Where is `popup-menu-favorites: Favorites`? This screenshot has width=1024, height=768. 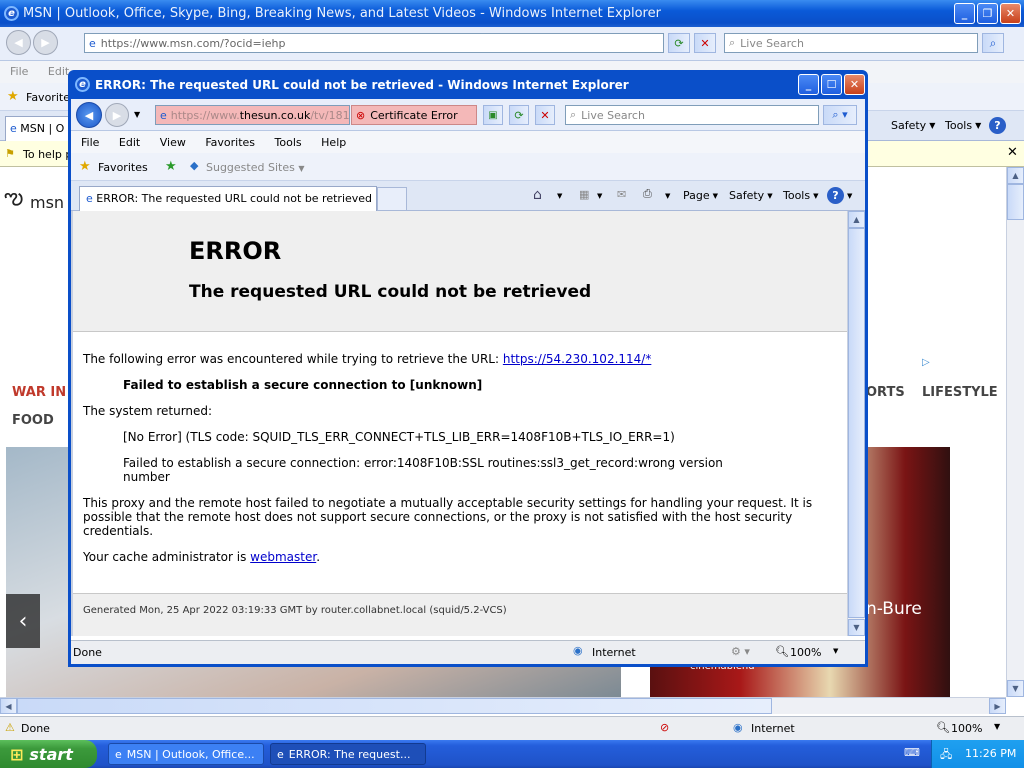
popup-menu-favorites: Favorites is located at coordinates (230, 142).